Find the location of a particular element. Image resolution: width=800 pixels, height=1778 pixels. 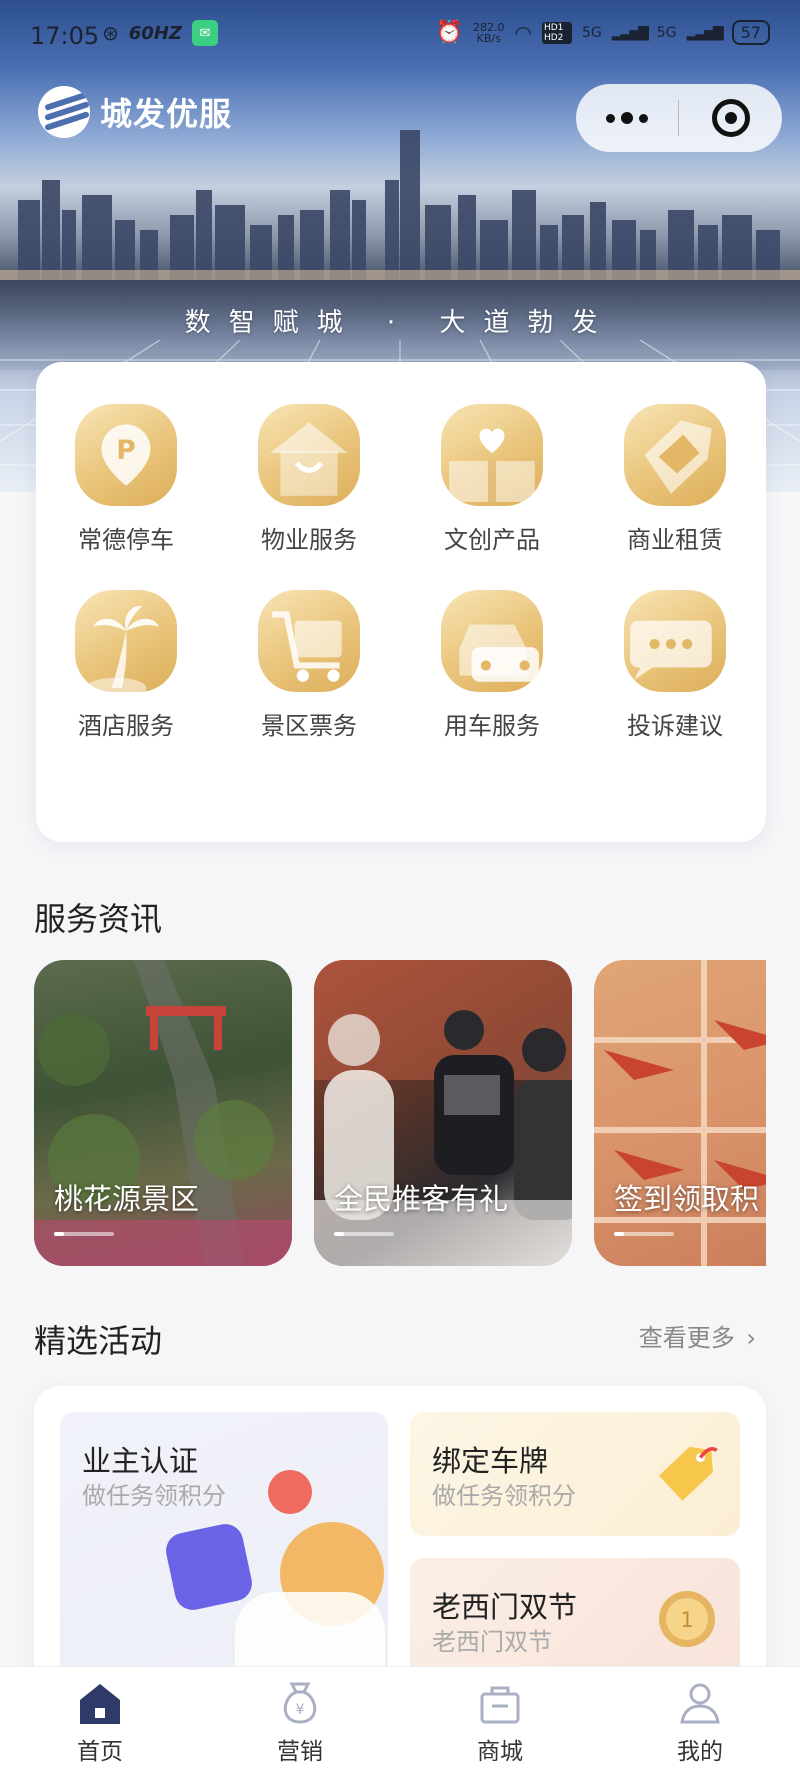

scenic-area-photo is located at coordinates (163, 1113).